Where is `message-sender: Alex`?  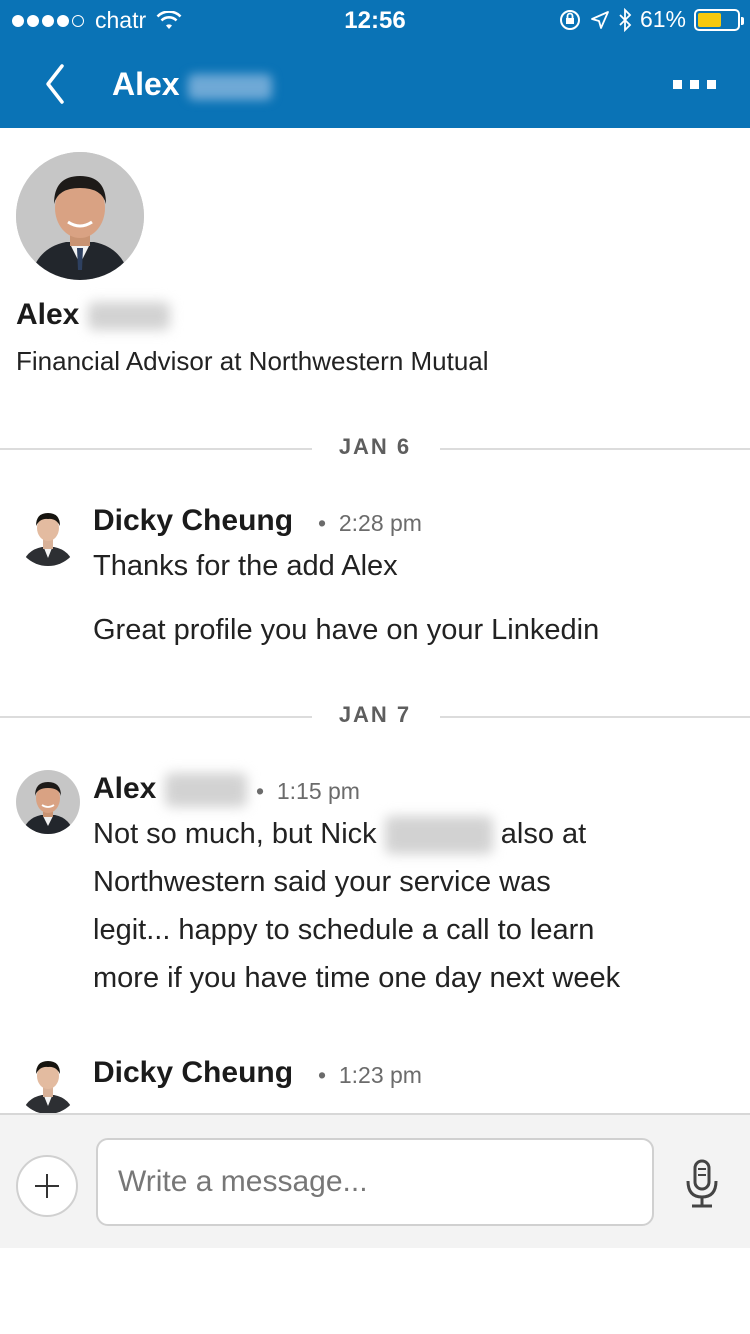
message-sender: Alex is located at coordinates (170, 790).